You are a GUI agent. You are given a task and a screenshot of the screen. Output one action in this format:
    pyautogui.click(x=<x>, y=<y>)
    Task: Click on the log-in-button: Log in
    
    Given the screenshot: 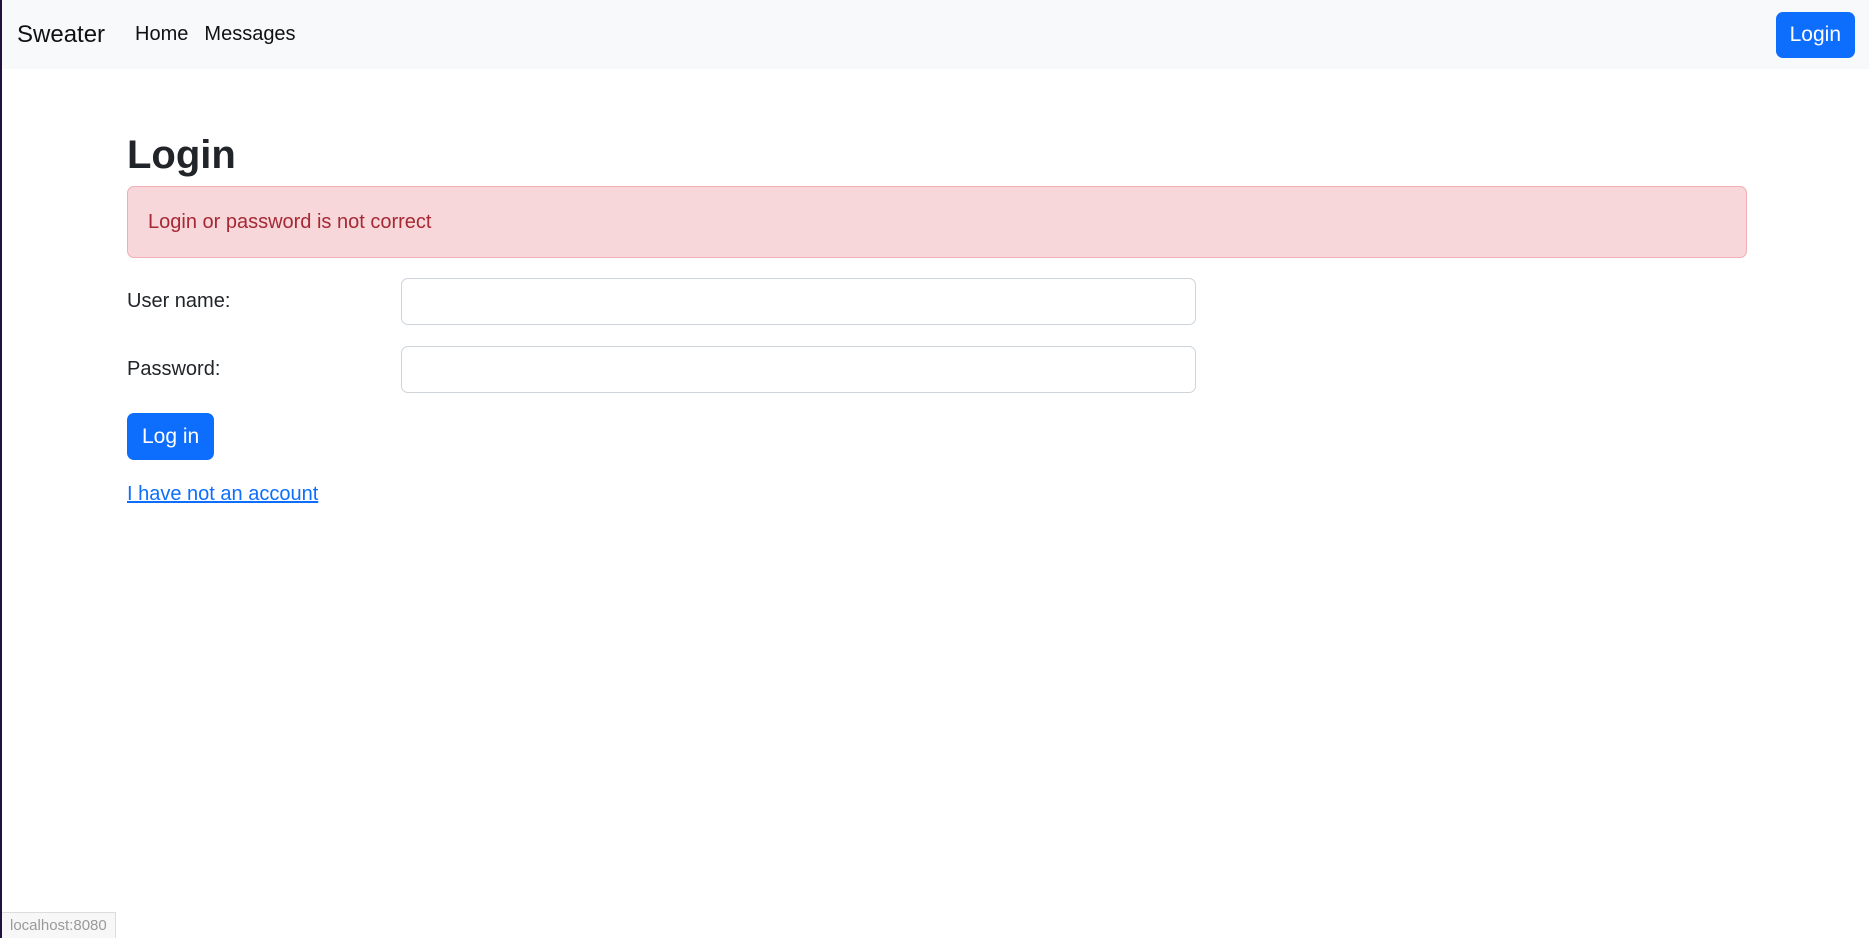 What is the action you would take?
    pyautogui.click(x=171, y=436)
    